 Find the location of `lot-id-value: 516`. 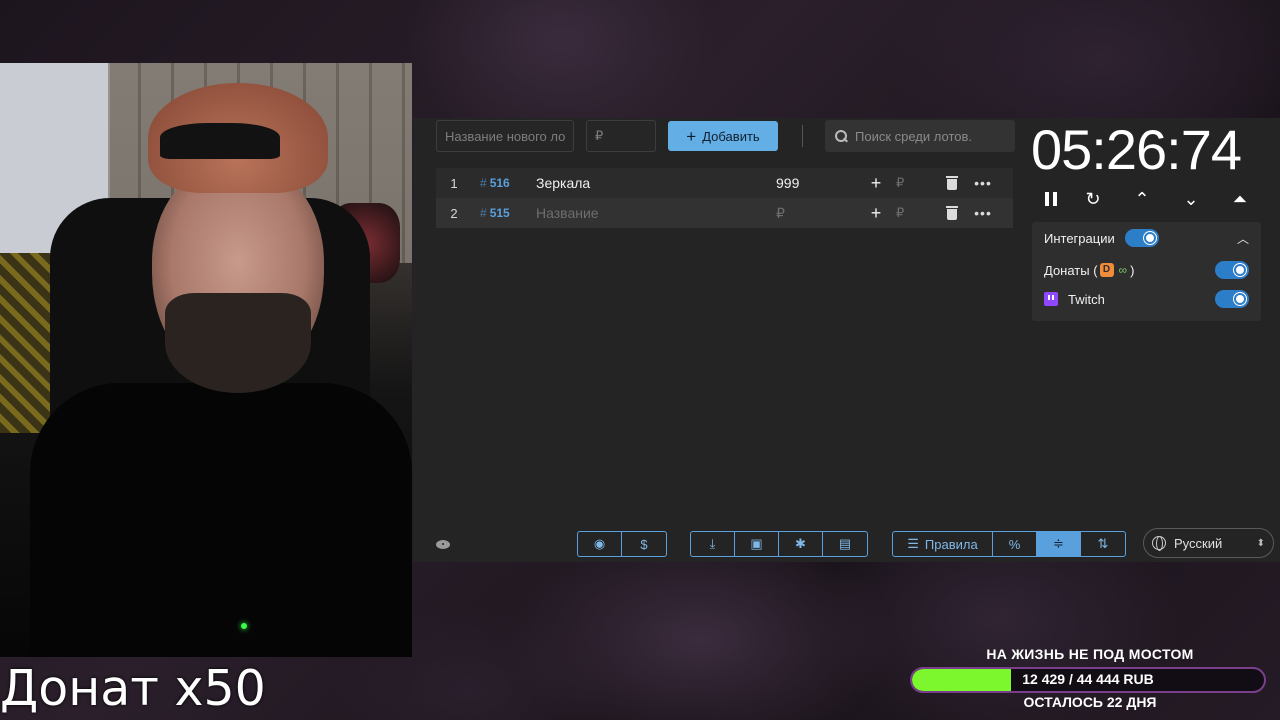

lot-id-value: 516 is located at coordinates (499, 183).